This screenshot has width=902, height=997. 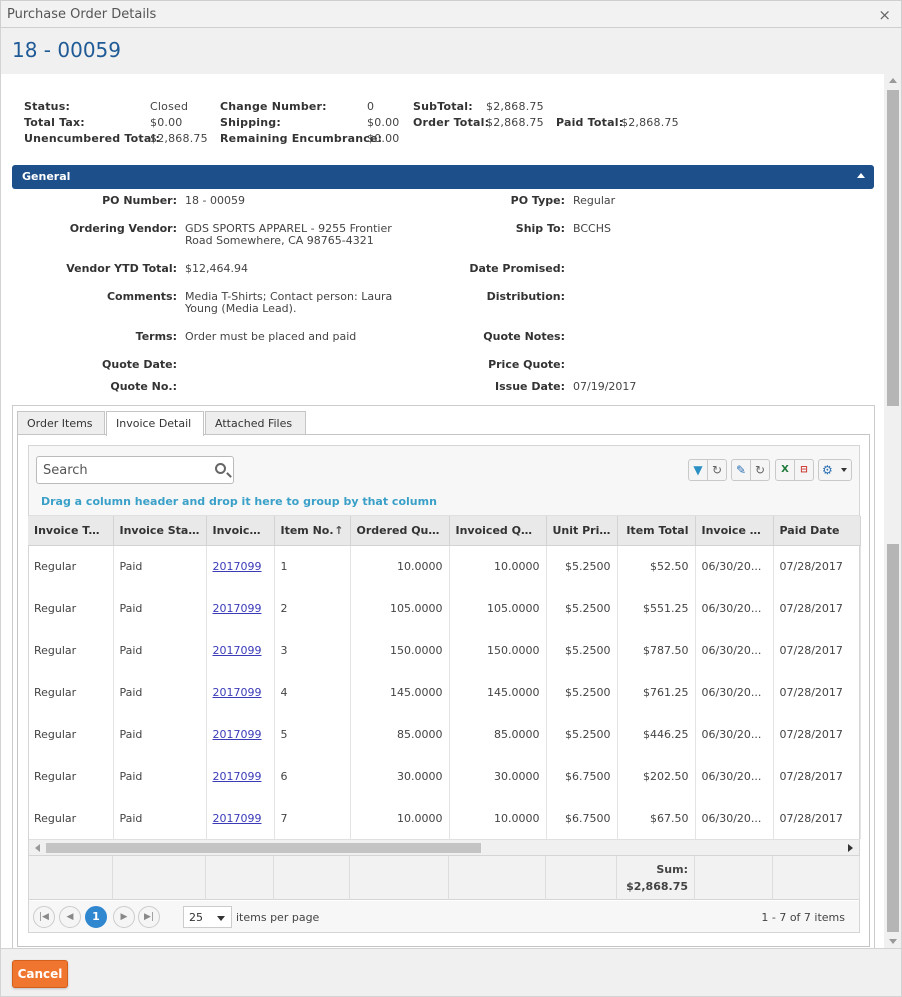 I want to click on search-icon, so click(x=220, y=468).